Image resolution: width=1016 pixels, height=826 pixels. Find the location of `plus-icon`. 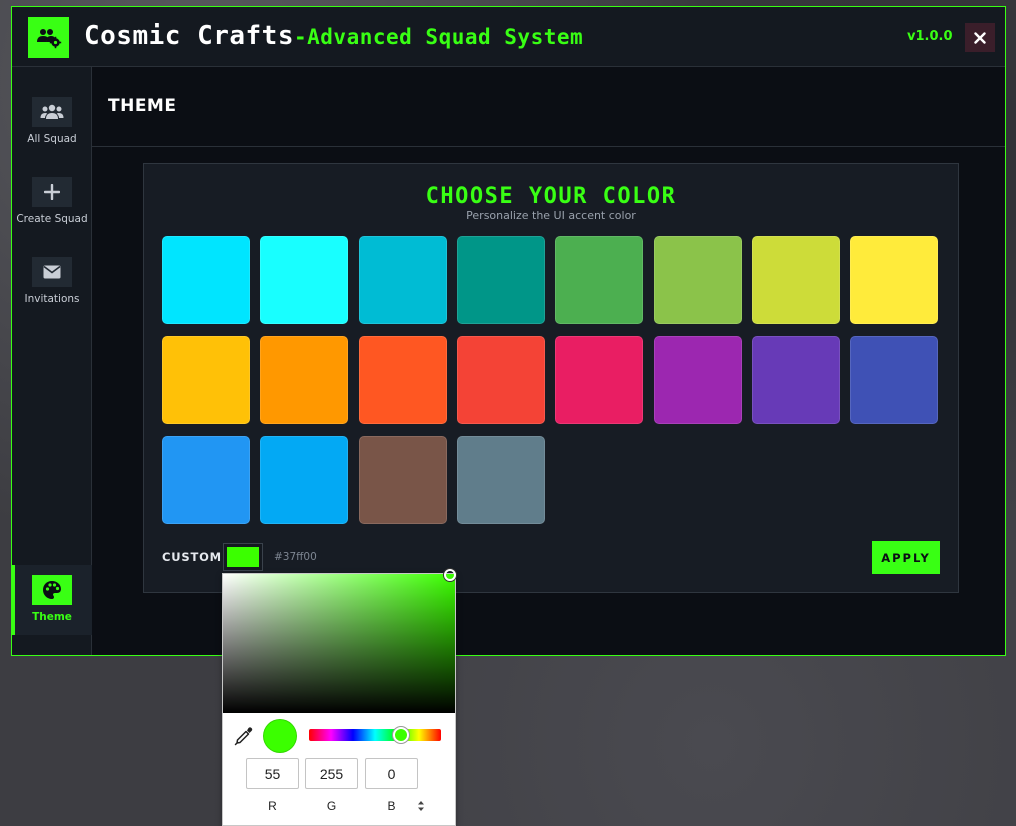

plus-icon is located at coordinates (52, 192).